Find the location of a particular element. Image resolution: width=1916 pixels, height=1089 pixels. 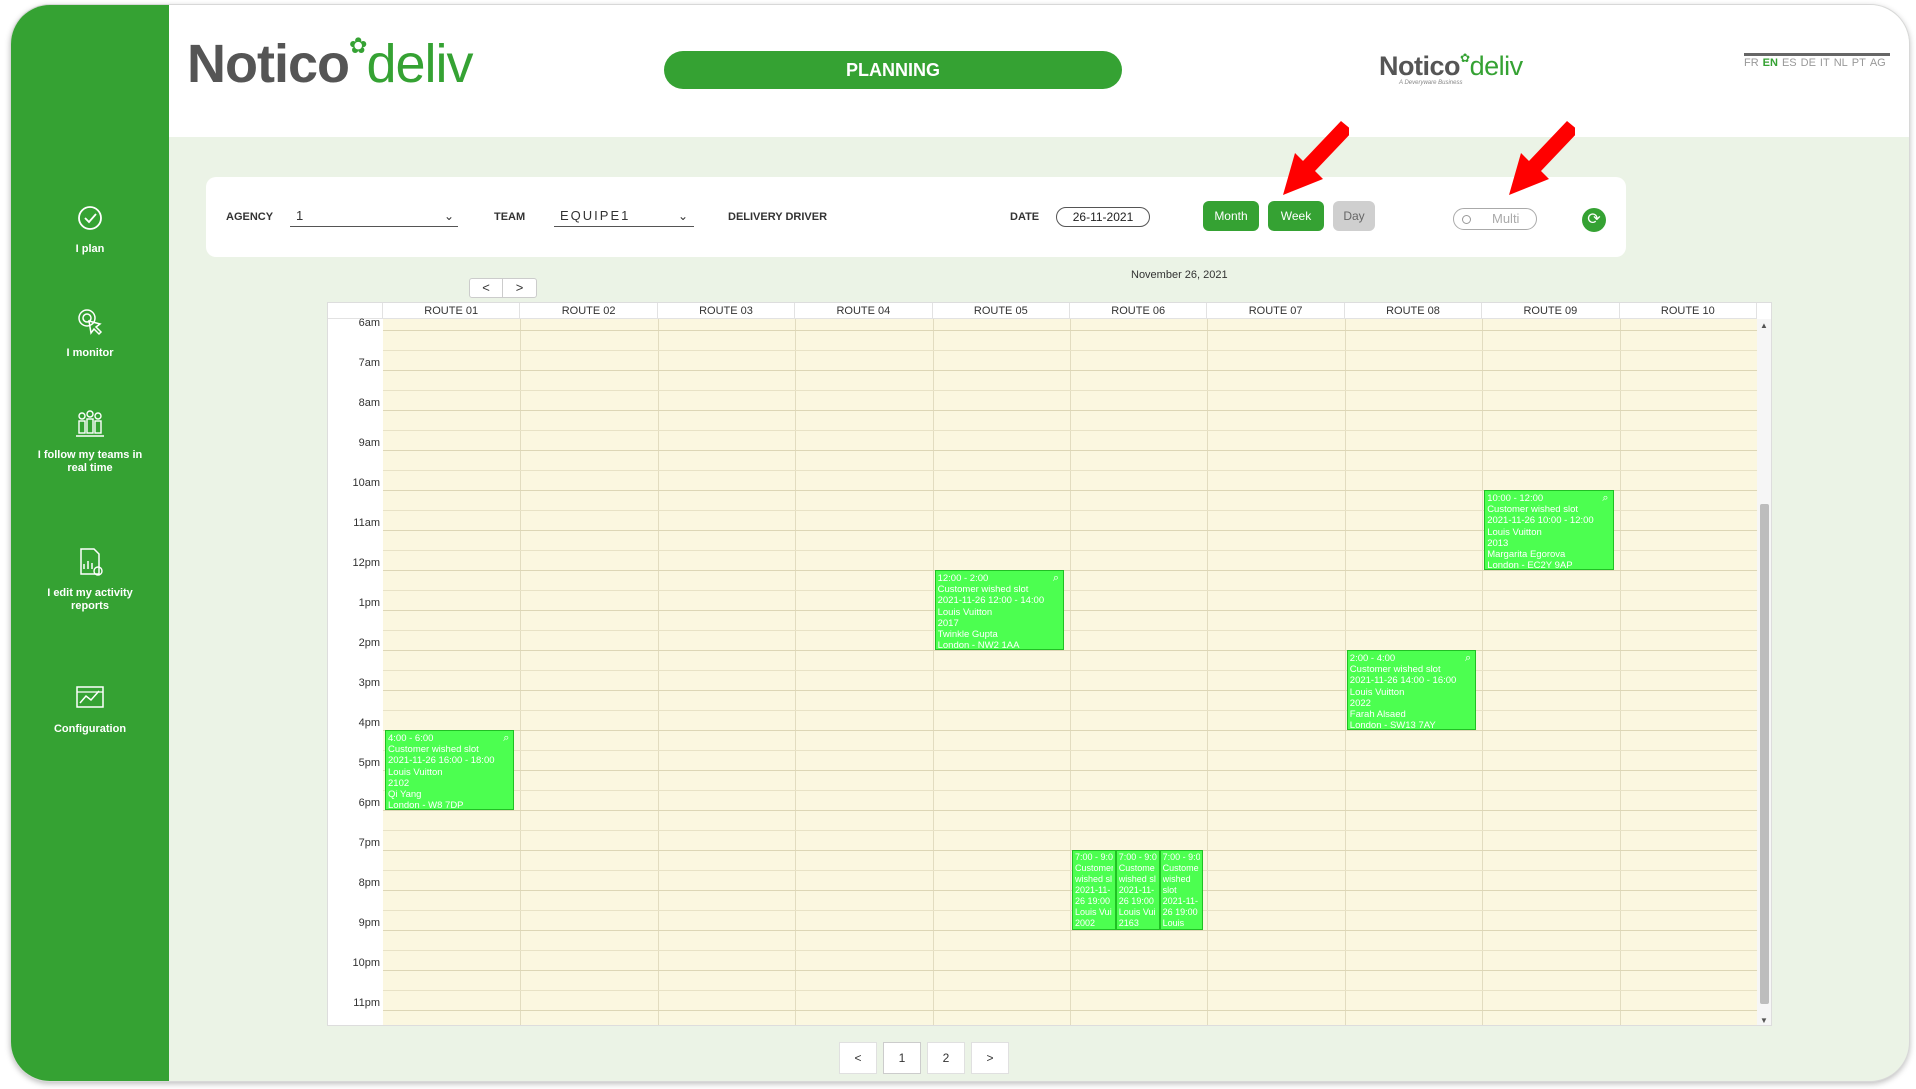

scrollbar-thumb is located at coordinates (1764, 754).